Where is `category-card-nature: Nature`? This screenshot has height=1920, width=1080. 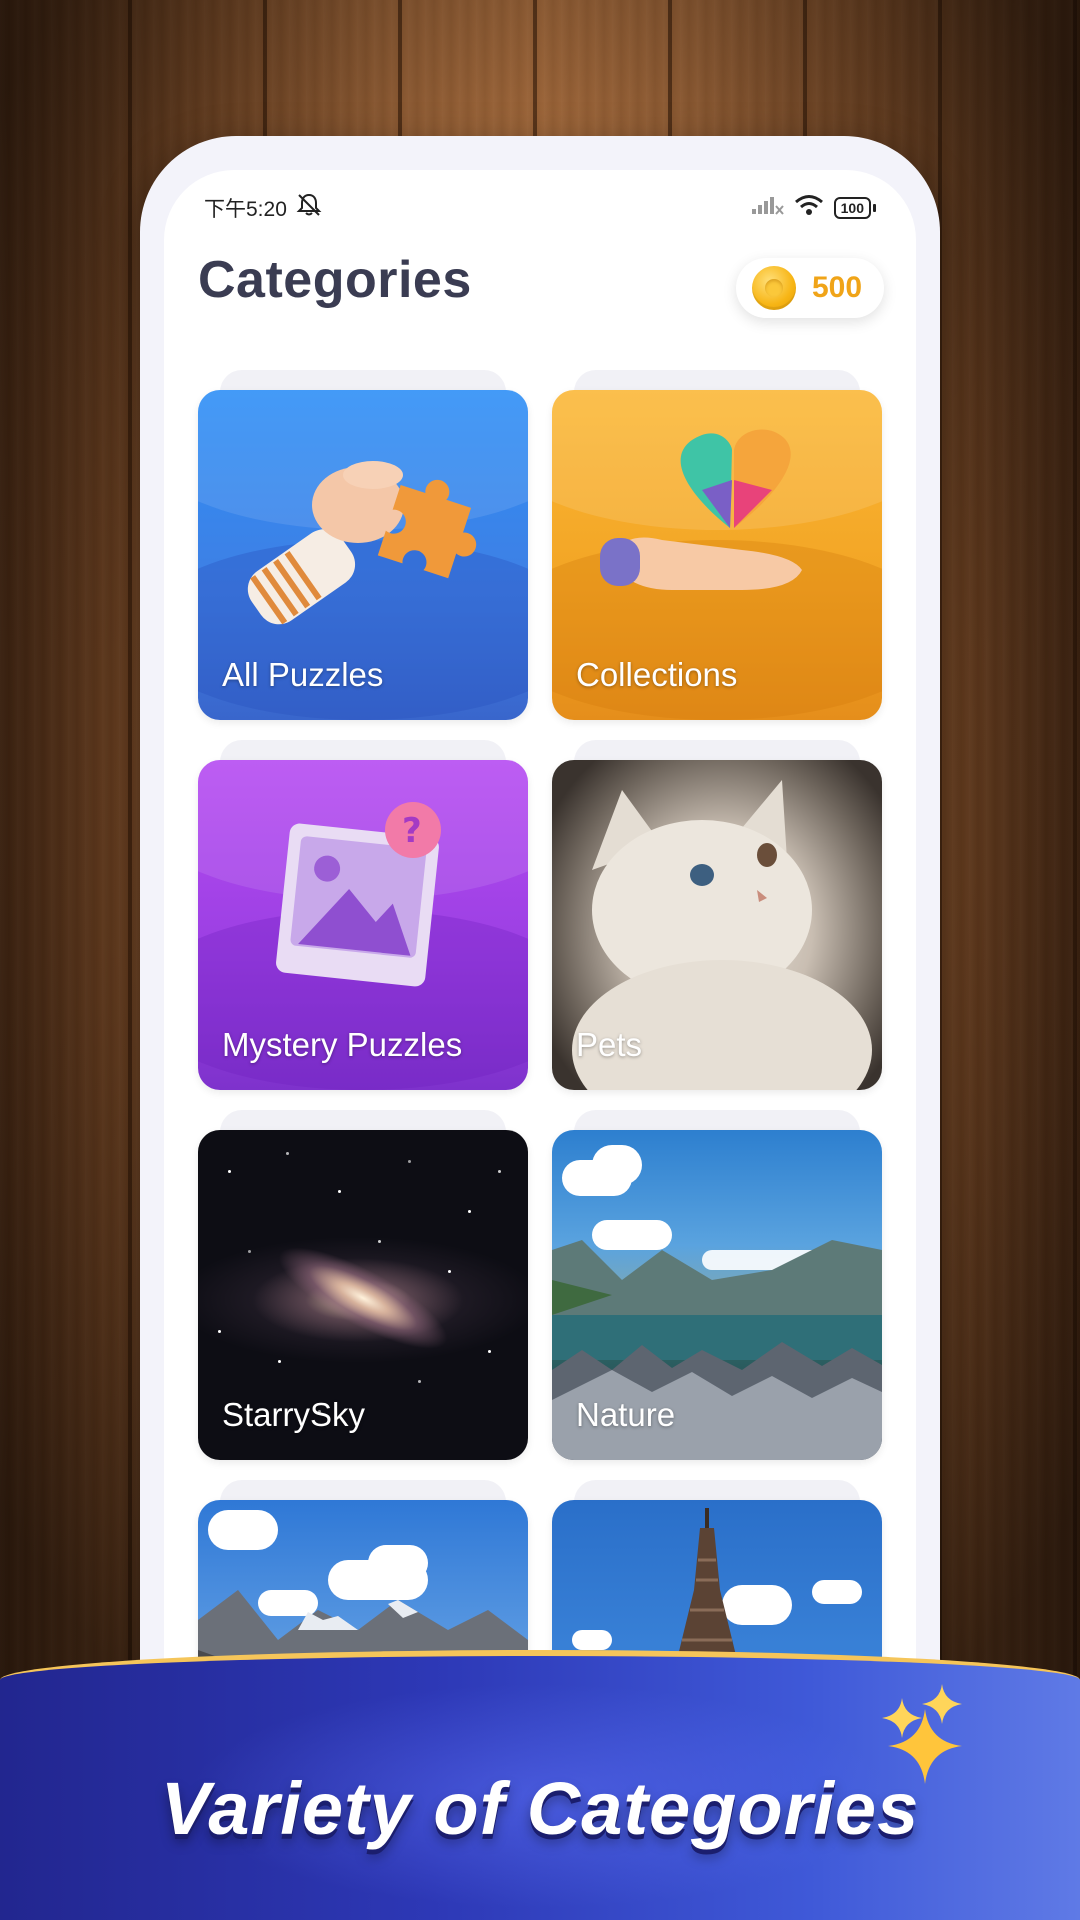
category-card-nature: Nature is located at coordinates (717, 1295).